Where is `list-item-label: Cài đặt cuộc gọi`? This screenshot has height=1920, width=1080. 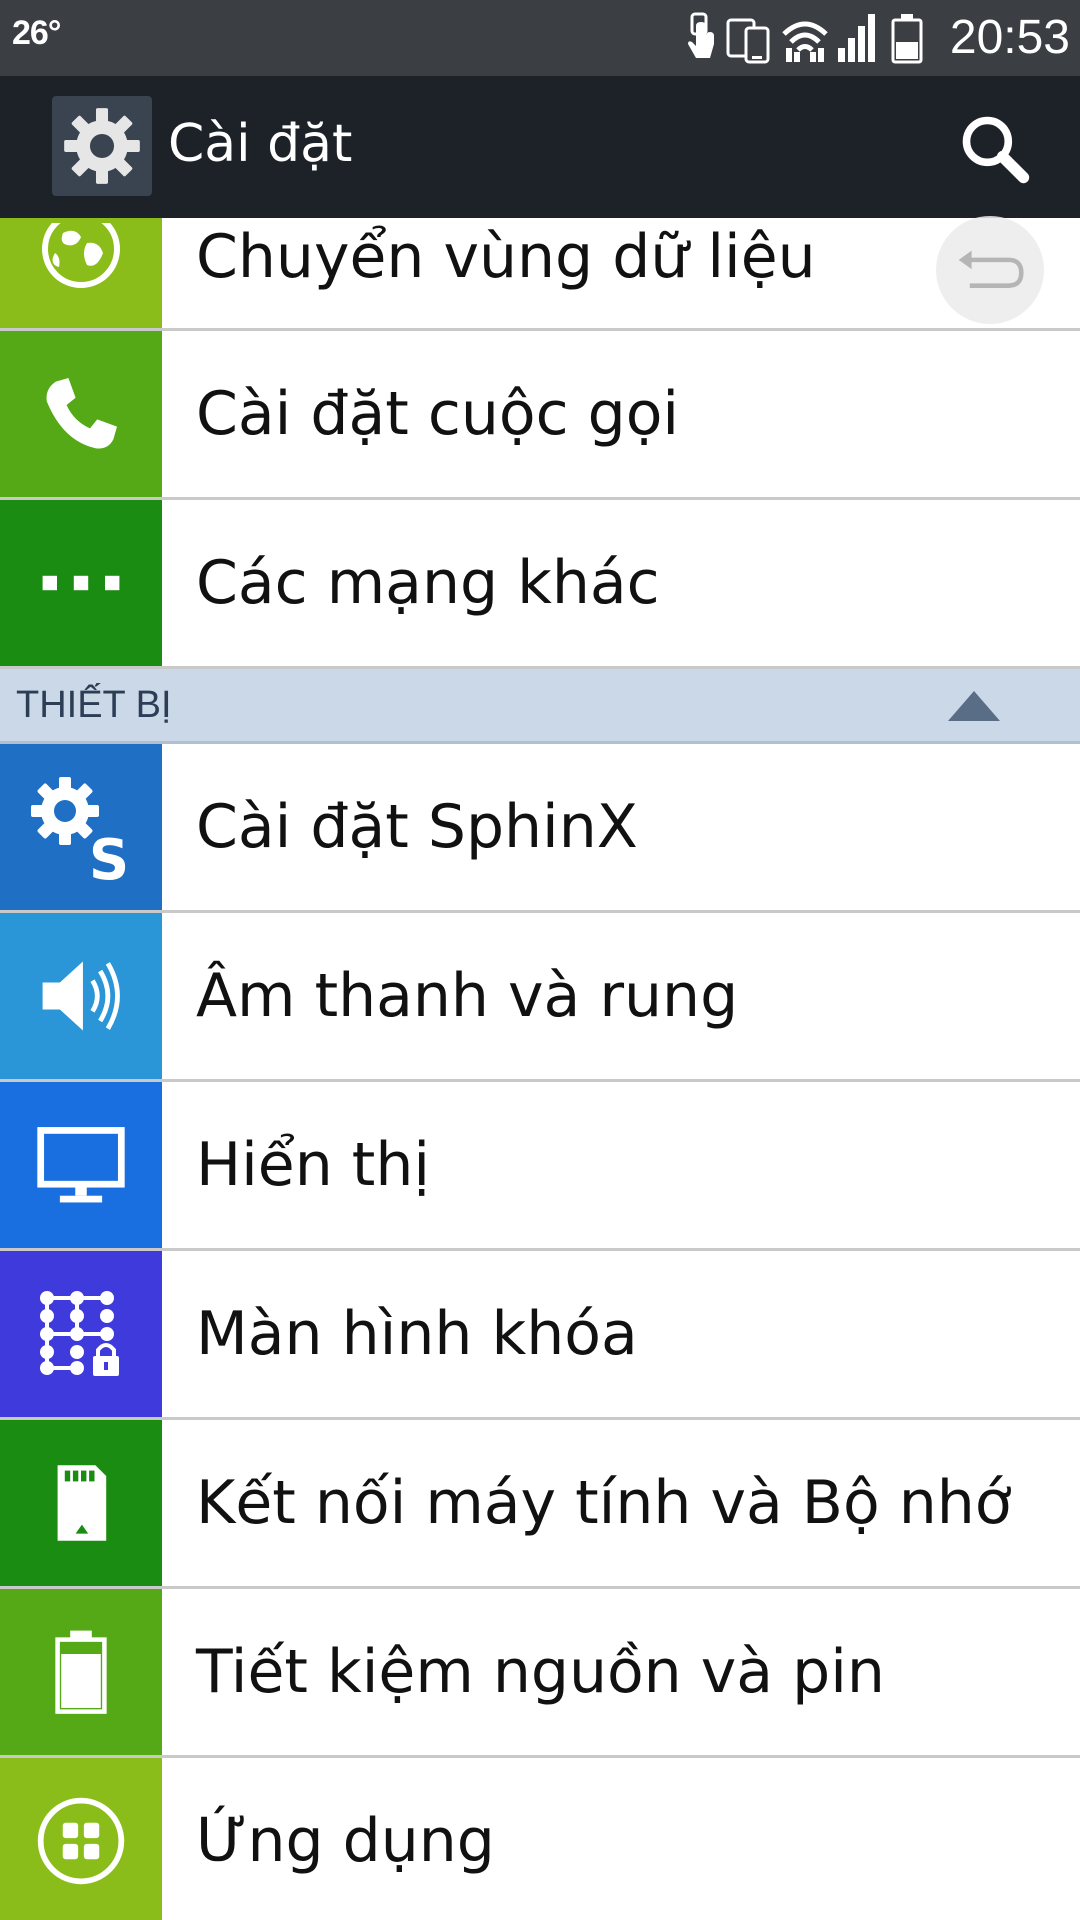 list-item-label: Cài đặt cuộc gọi is located at coordinates (438, 414).